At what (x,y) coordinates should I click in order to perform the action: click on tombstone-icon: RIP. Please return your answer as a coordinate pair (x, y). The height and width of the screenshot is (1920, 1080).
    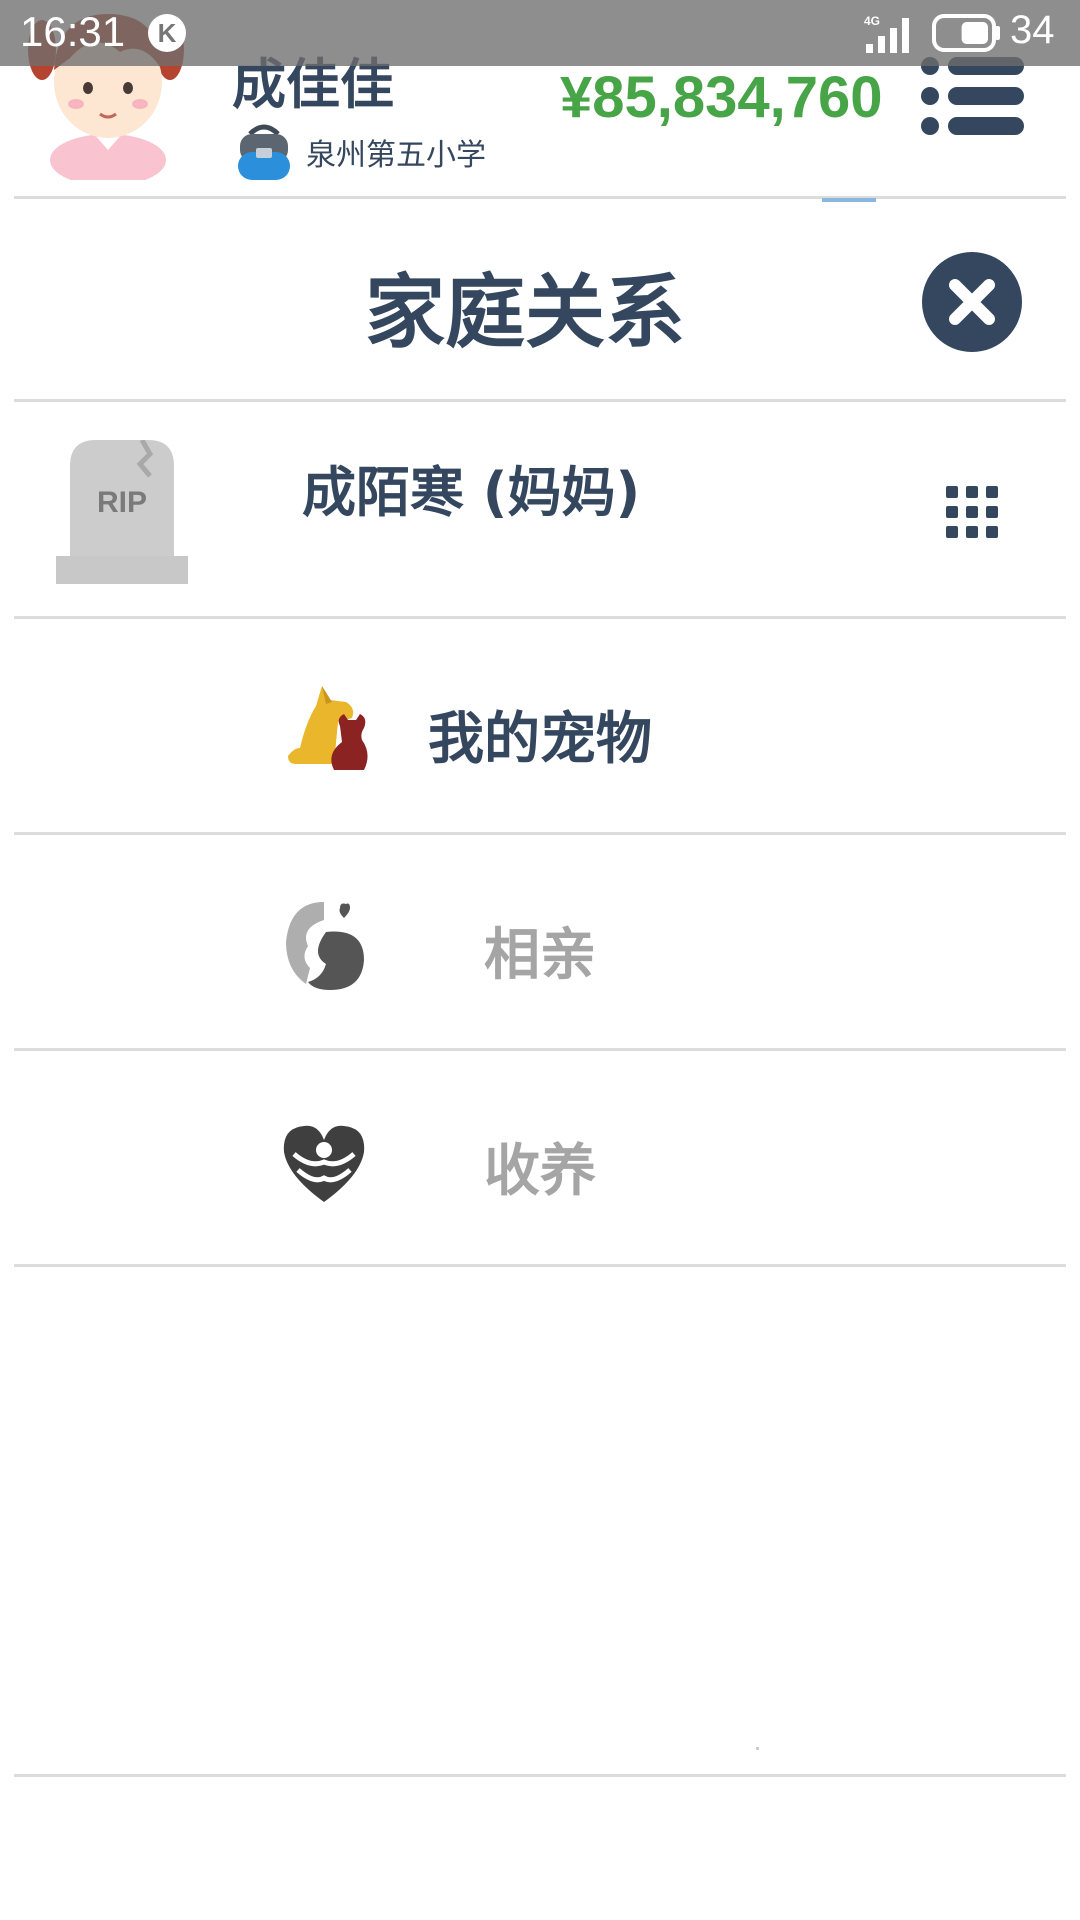
    Looking at the image, I should click on (122, 512).